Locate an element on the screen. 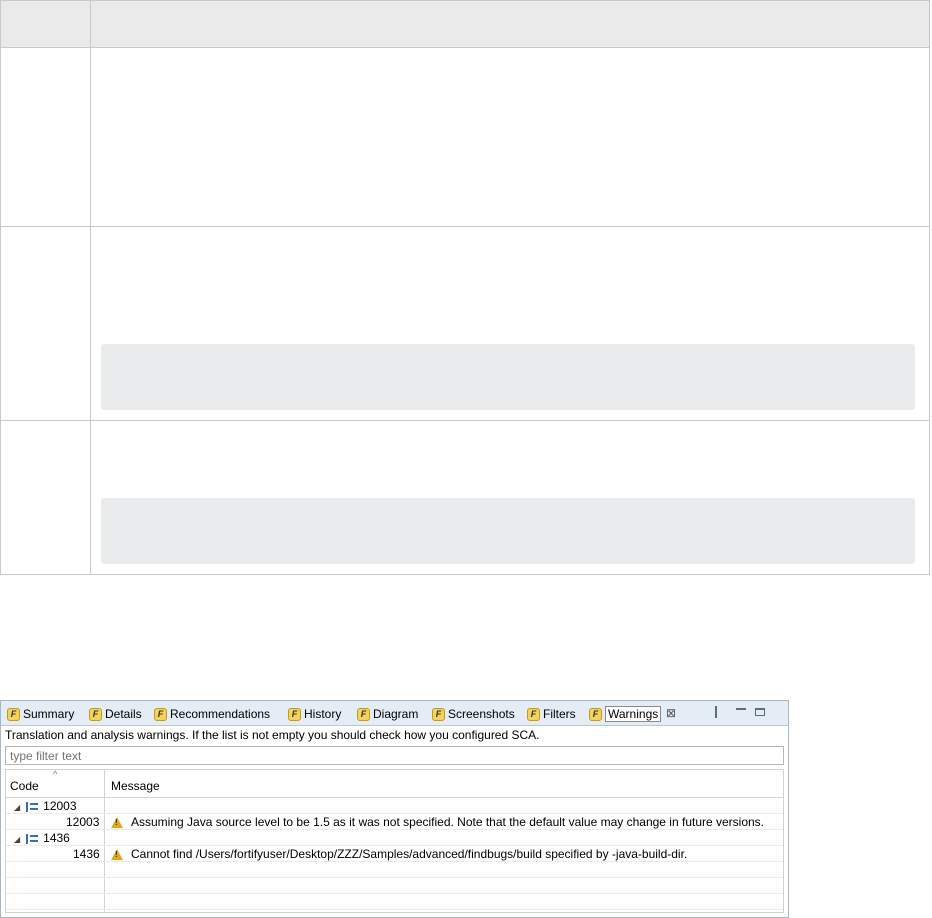 This screenshot has height=918, width=932. tab-warnings: F Warnings is located at coordinates (625, 714).